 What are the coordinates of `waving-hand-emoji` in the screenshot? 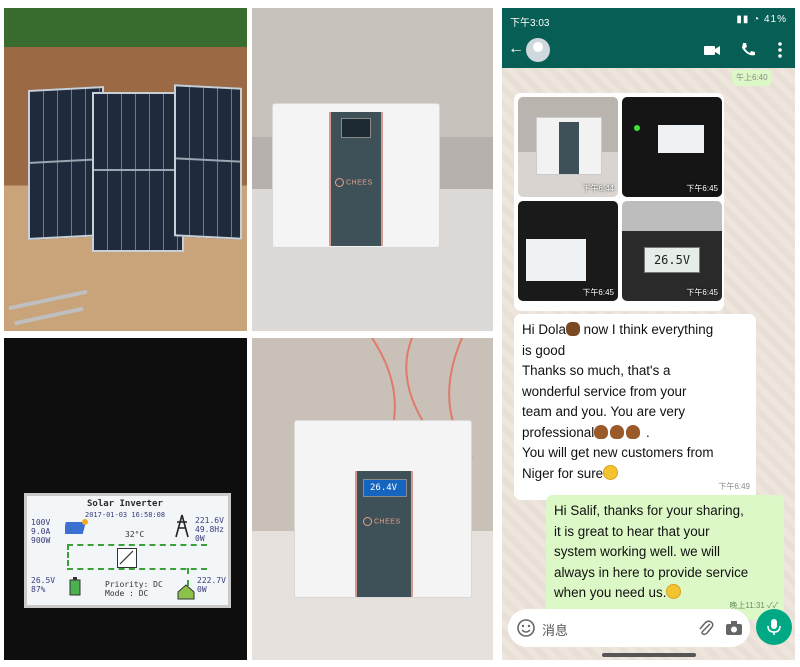 It's located at (572, 329).